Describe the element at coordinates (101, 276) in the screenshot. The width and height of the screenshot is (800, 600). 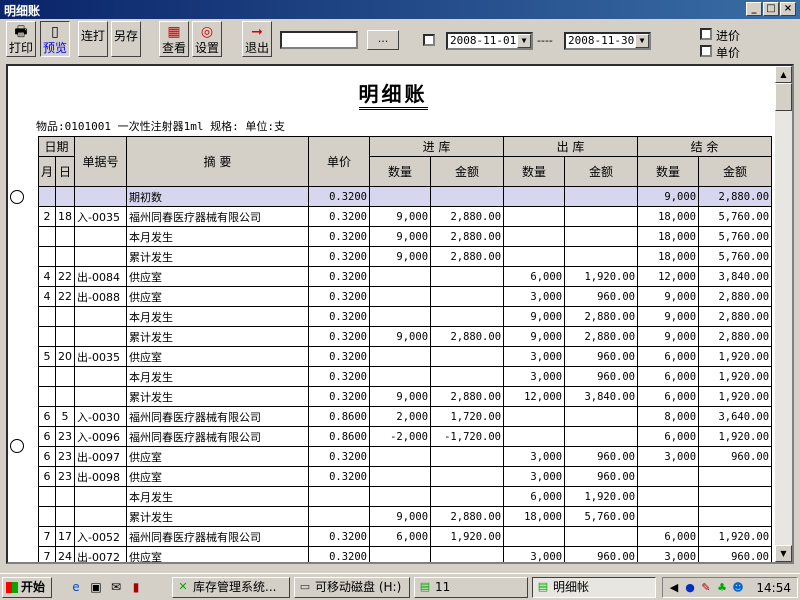
I see `cell-doc-no: 出-0084` at that location.